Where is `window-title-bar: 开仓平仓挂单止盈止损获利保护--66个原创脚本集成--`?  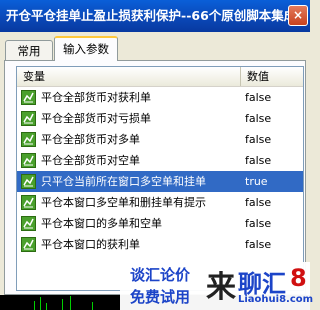 window-title-bar: 开仓平仓挂单止盈止损获利保护--66个原创脚本集成-- is located at coordinates (155, 16).